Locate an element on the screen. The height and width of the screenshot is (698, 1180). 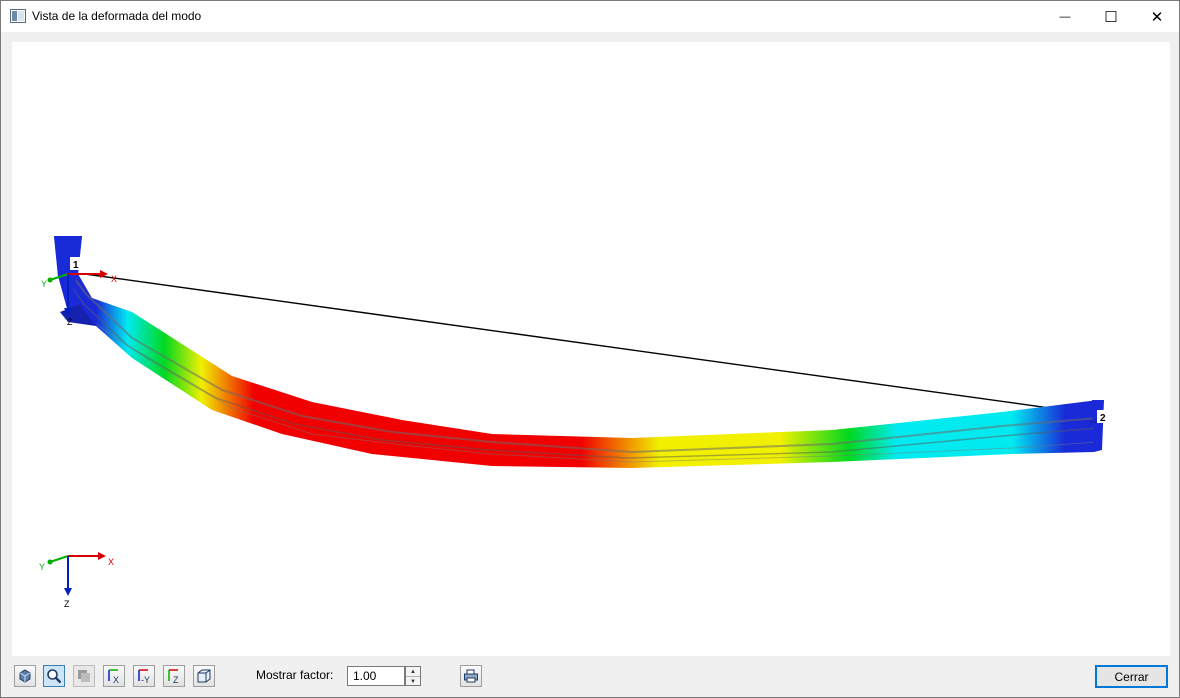
minimize-button: — is located at coordinates (1065, 16).